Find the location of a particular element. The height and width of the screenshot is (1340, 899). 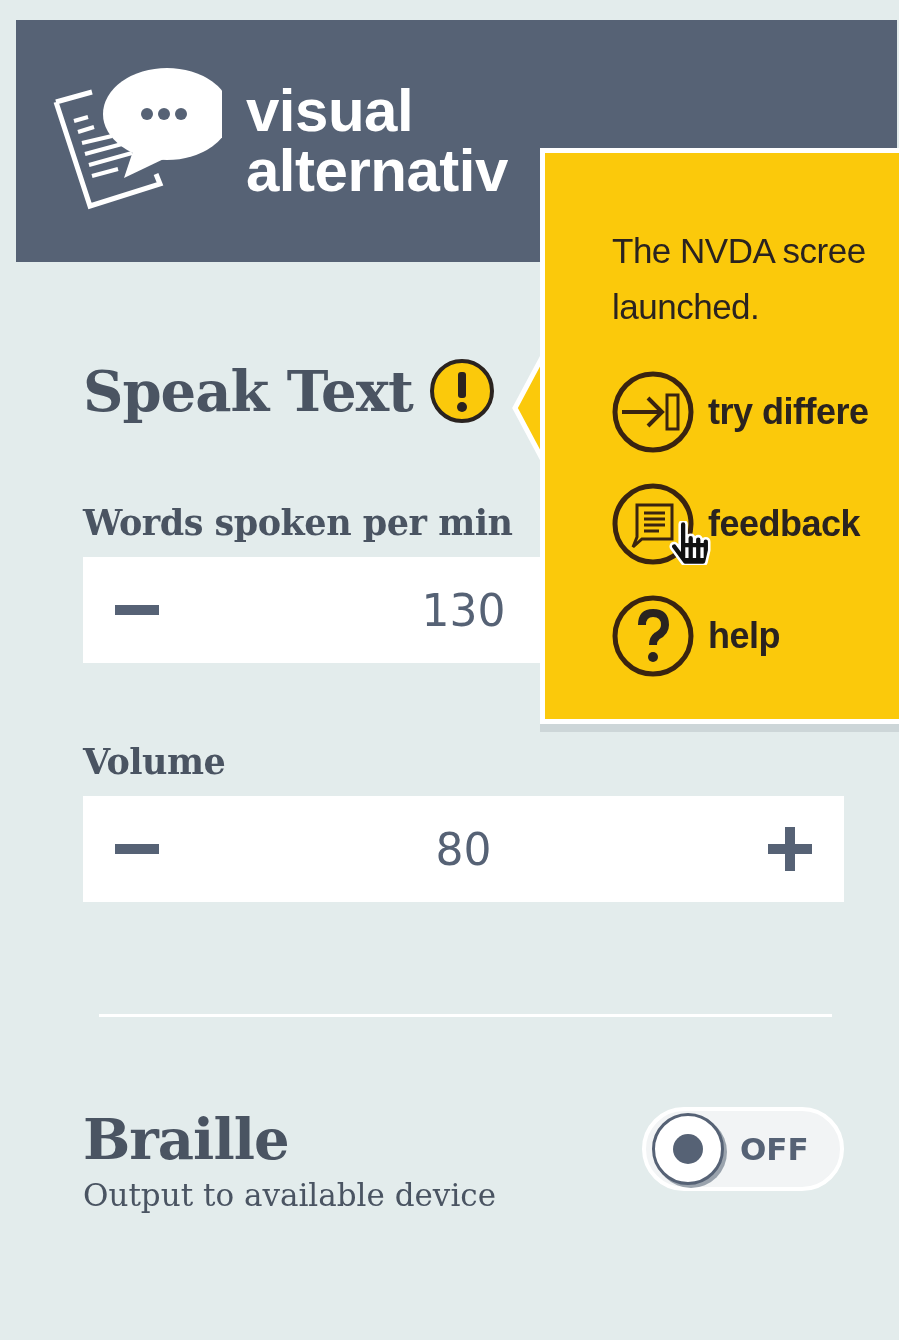

document-bubble-icon is located at coordinates (653, 524).